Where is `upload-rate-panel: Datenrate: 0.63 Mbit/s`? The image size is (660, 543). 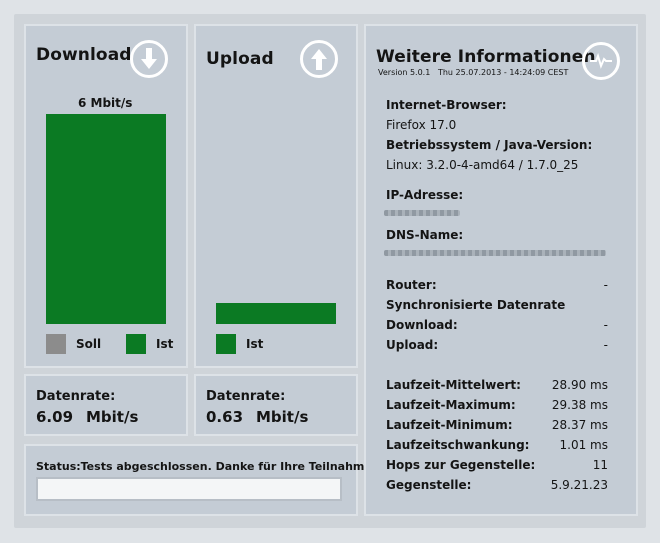 upload-rate-panel: Datenrate: 0.63 Mbit/s is located at coordinates (276, 405).